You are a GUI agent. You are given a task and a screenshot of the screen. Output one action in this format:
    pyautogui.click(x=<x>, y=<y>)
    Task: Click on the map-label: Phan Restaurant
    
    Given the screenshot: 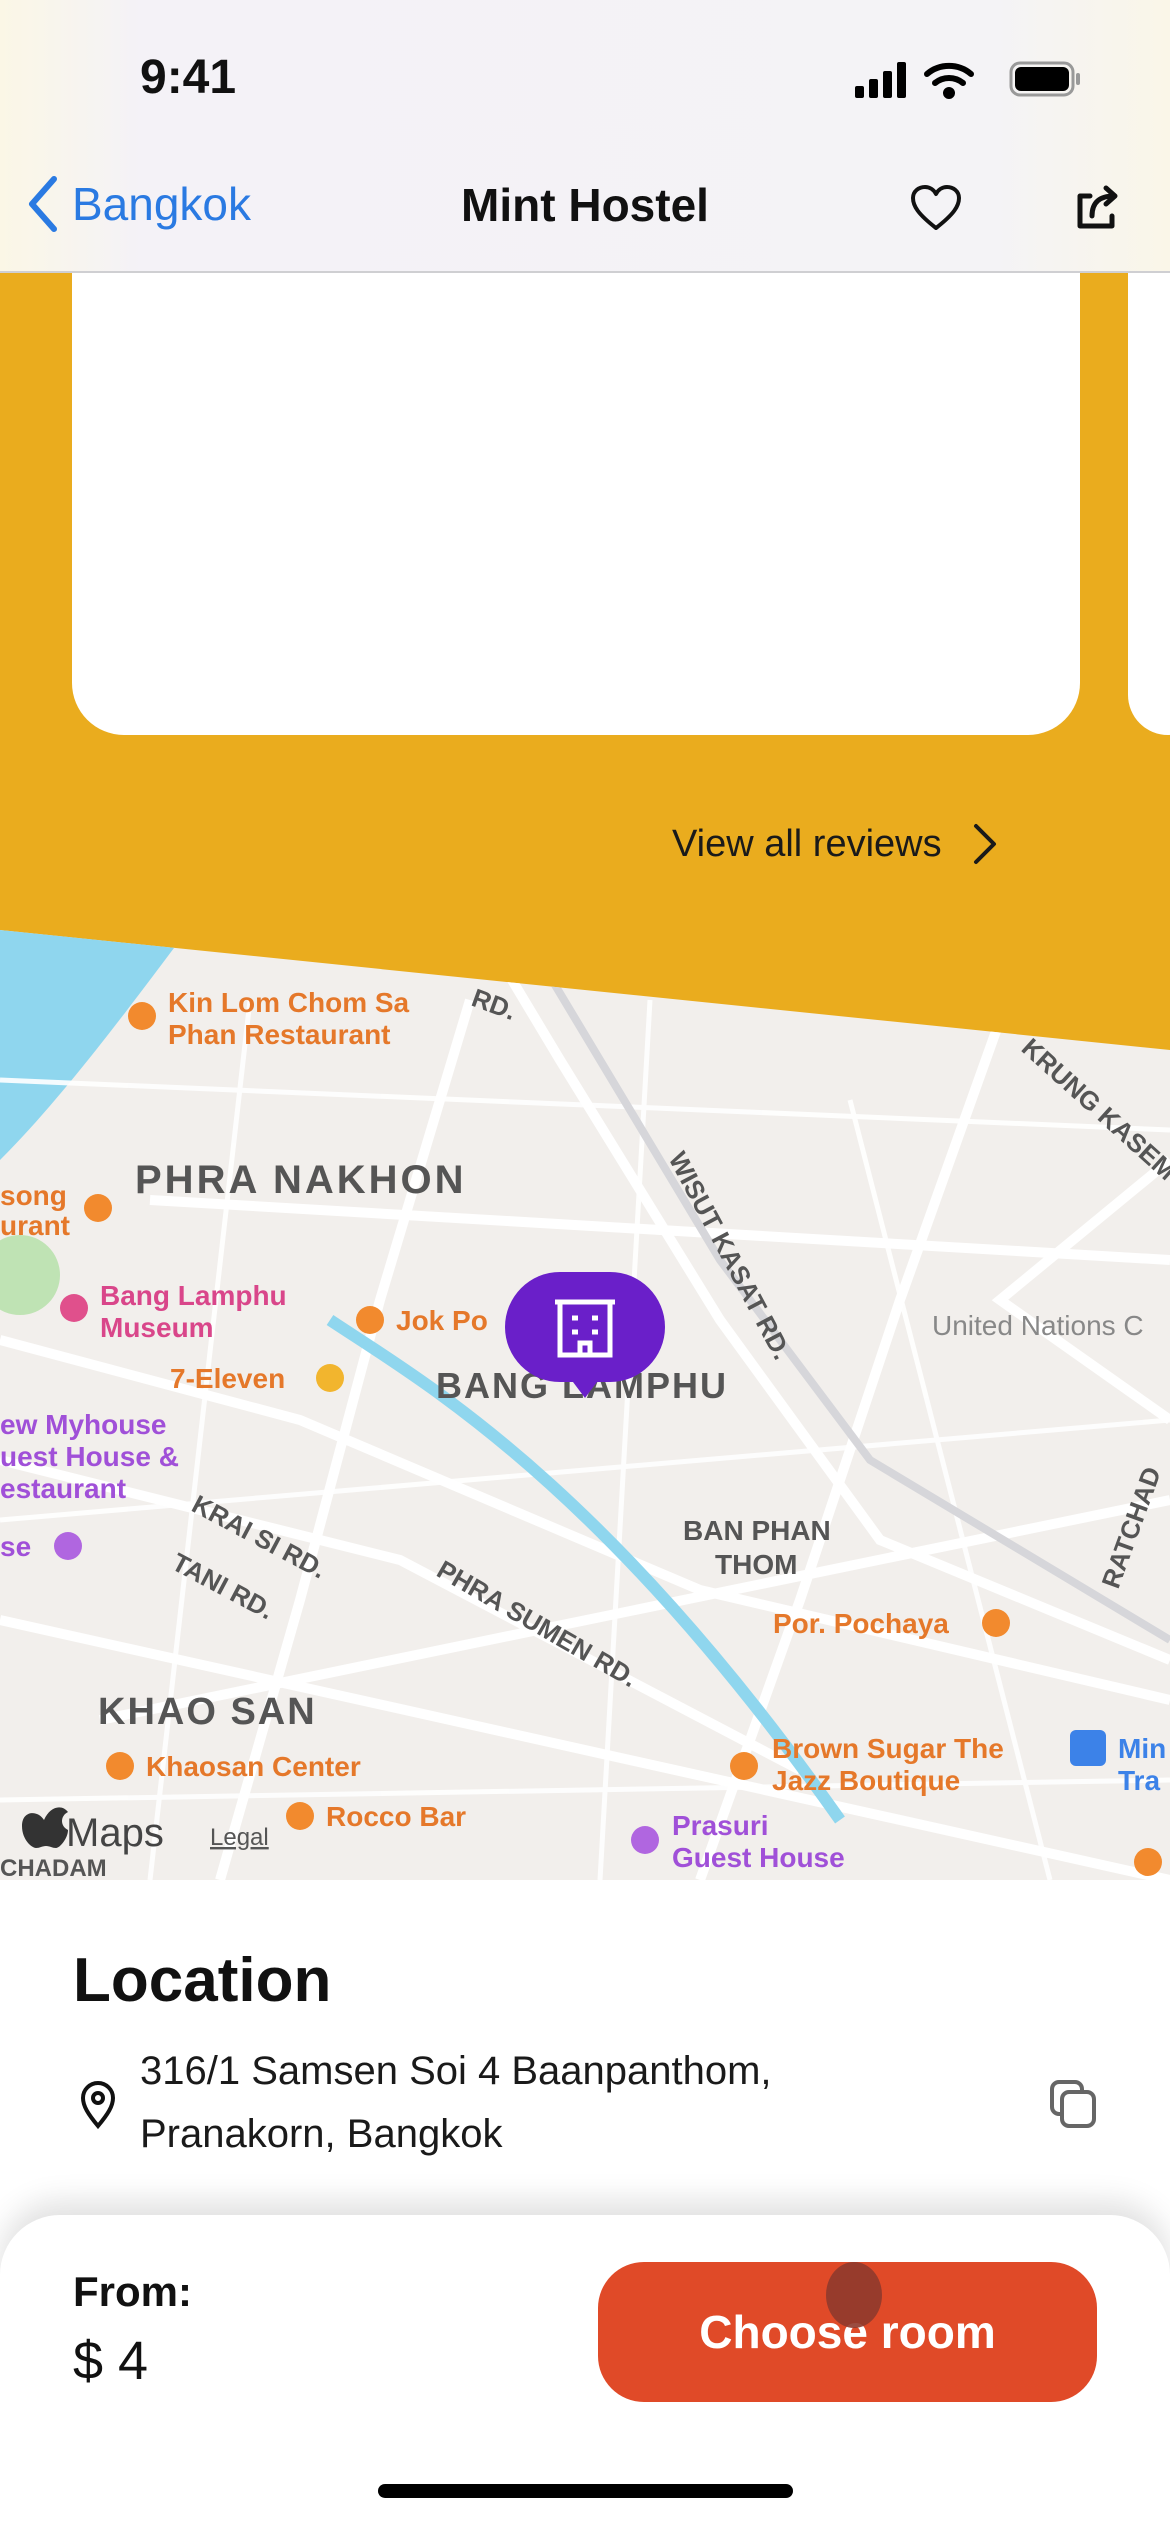 What is the action you would take?
    pyautogui.click(x=279, y=1034)
    